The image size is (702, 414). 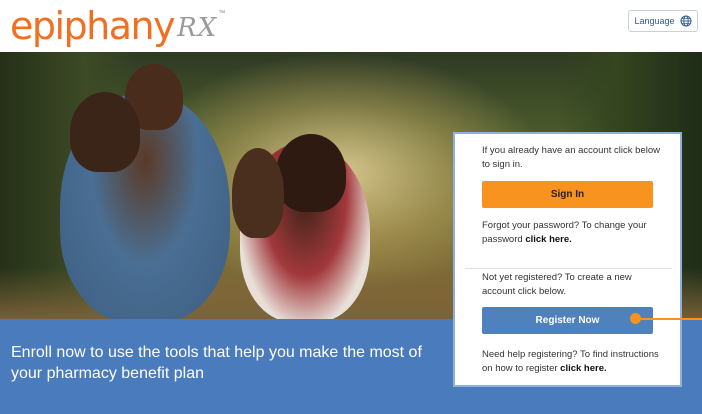 I want to click on callout-dot, so click(x=635, y=318).